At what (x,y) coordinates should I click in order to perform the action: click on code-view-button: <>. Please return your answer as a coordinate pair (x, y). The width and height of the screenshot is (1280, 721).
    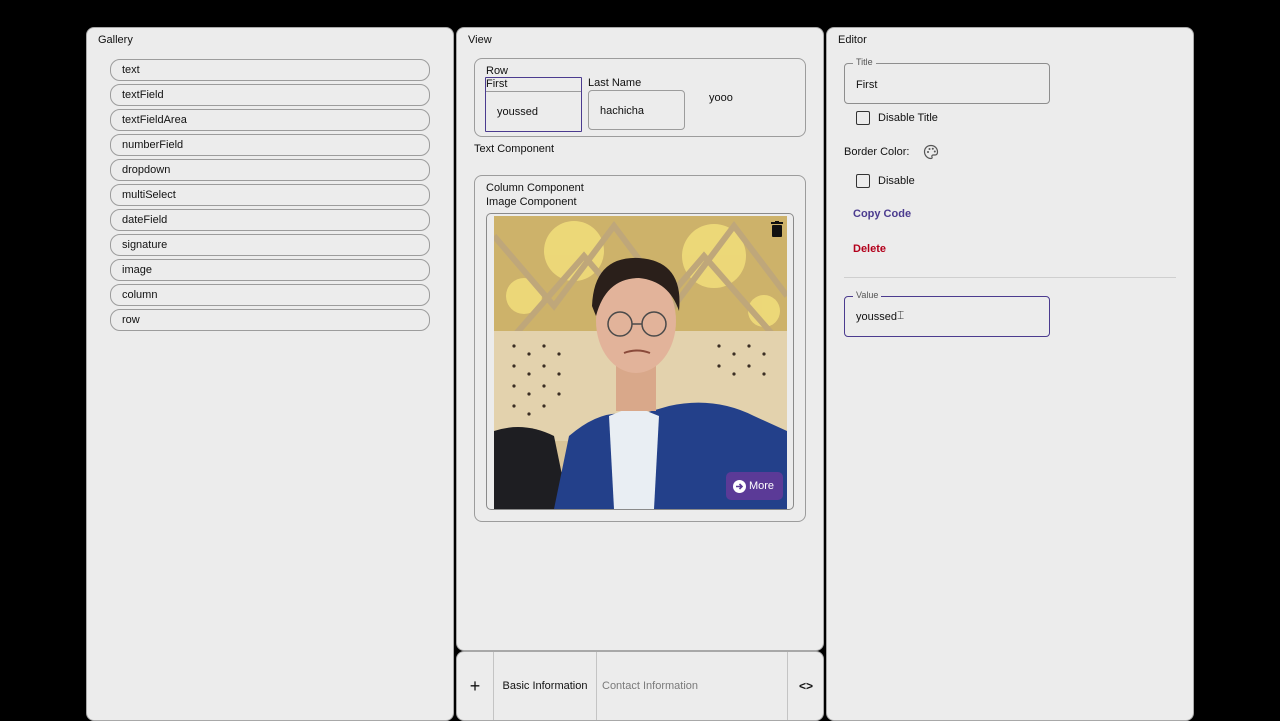
    Looking at the image, I should click on (806, 686).